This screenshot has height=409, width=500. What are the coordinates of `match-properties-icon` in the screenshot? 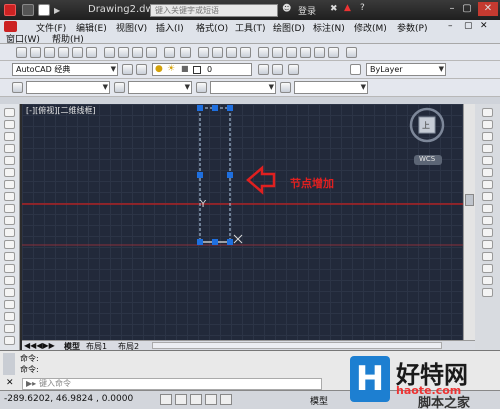 It's located at (151, 52).